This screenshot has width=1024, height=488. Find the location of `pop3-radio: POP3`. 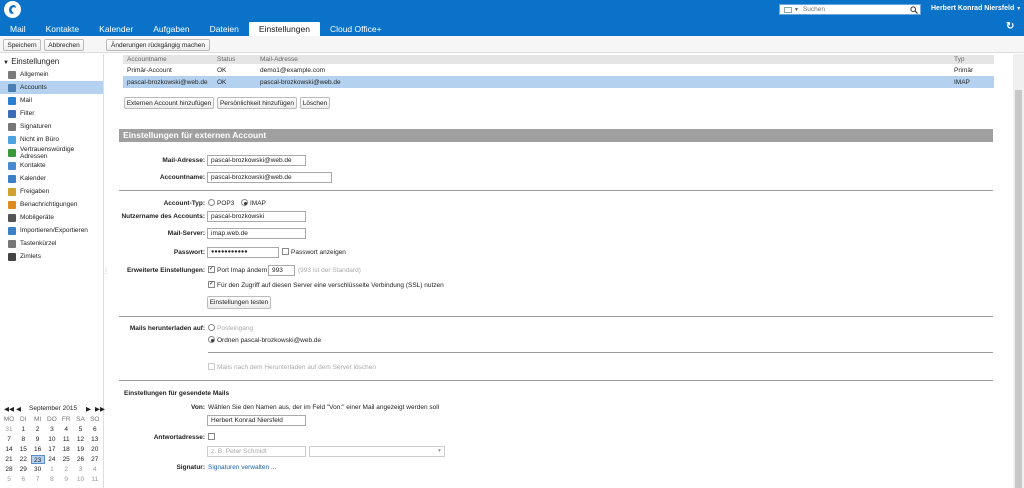

pop3-radio: POP3 is located at coordinates (221, 203).